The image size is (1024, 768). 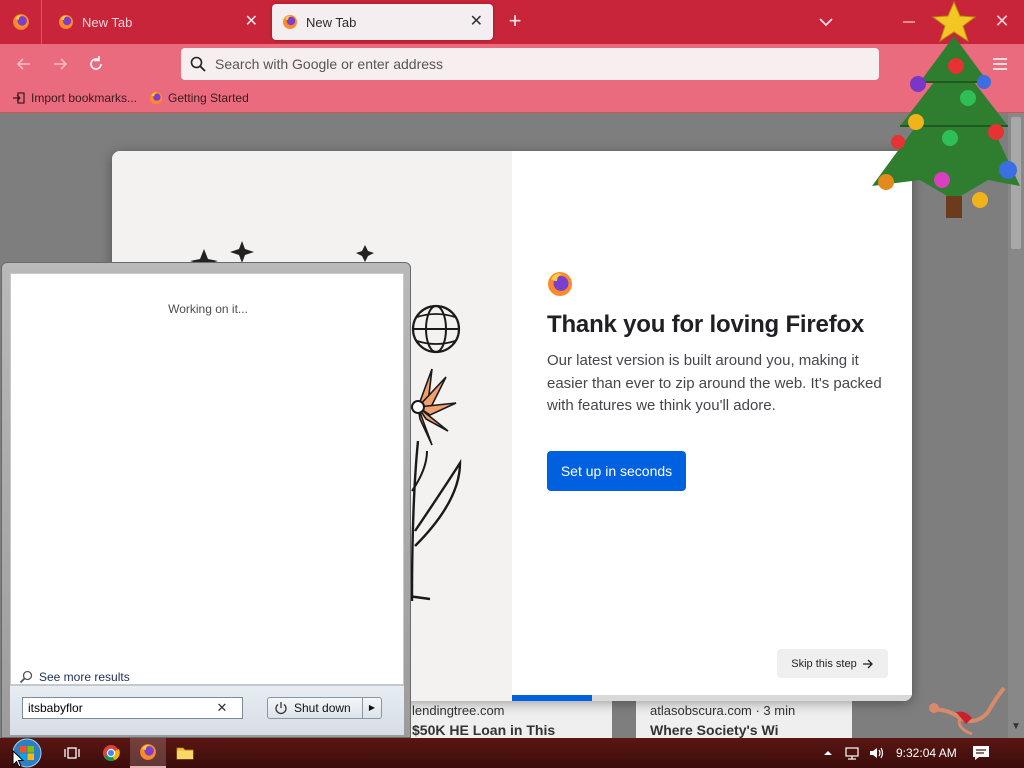 I want to click on bookmark-getting-started: Getting Started, so click(x=199, y=98).